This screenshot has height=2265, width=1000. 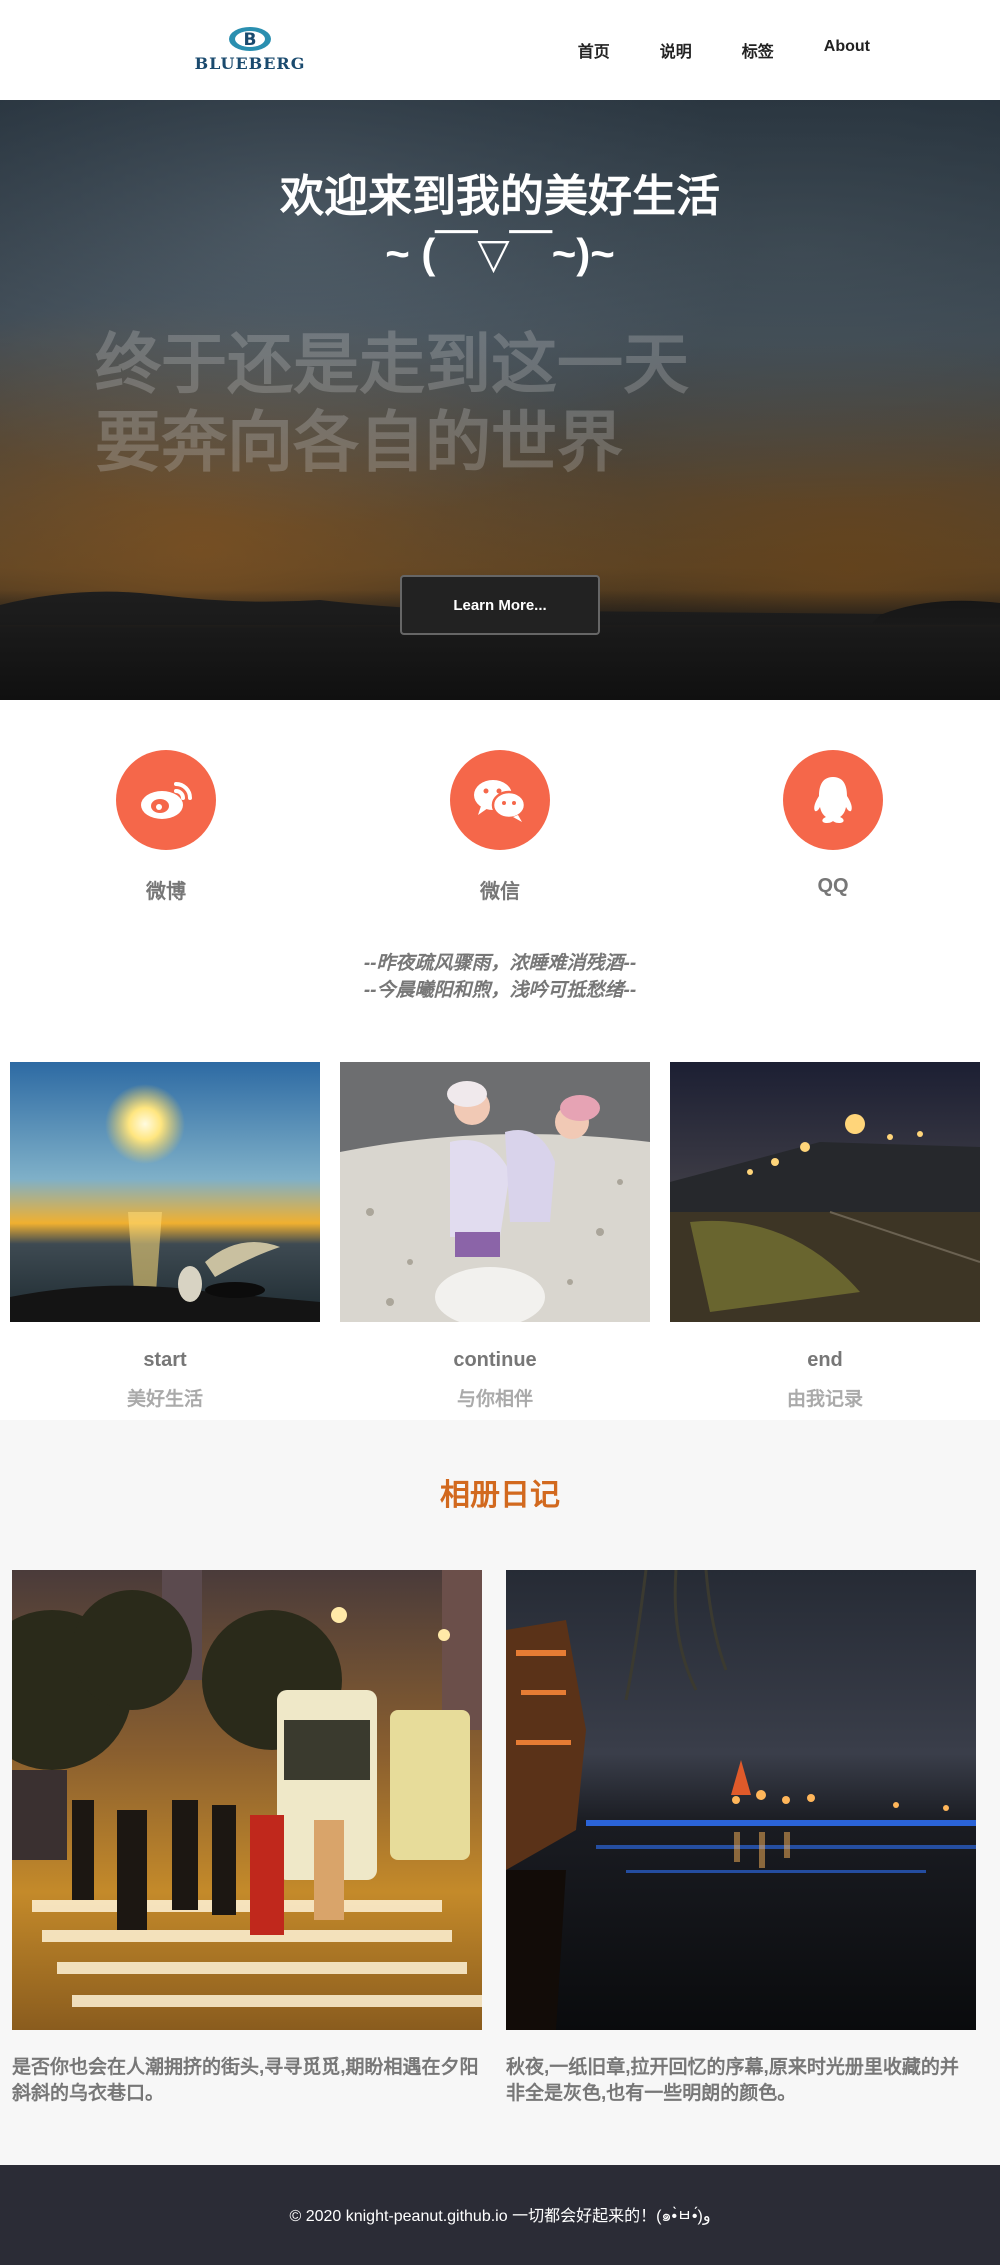 What do you see at coordinates (833, 800) in the screenshot?
I see `qq-icon` at bounding box center [833, 800].